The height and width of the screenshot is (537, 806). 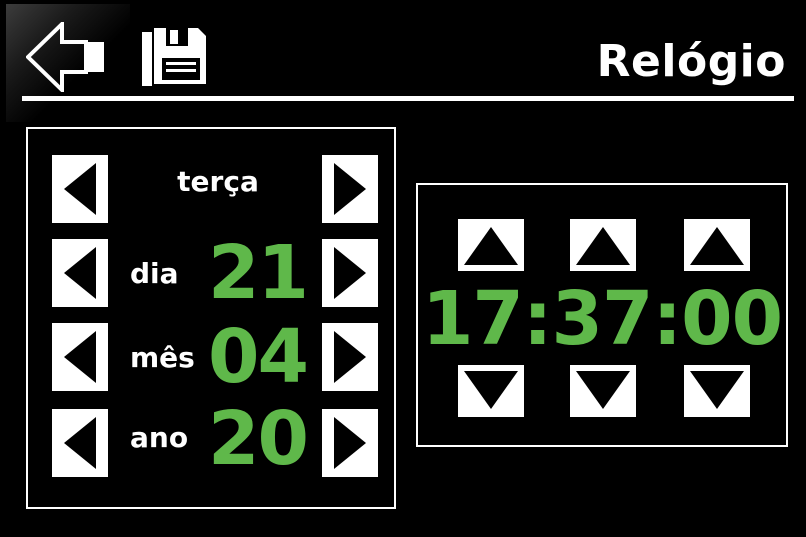 What do you see at coordinates (408, 98) in the screenshot?
I see `header-divider` at bounding box center [408, 98].